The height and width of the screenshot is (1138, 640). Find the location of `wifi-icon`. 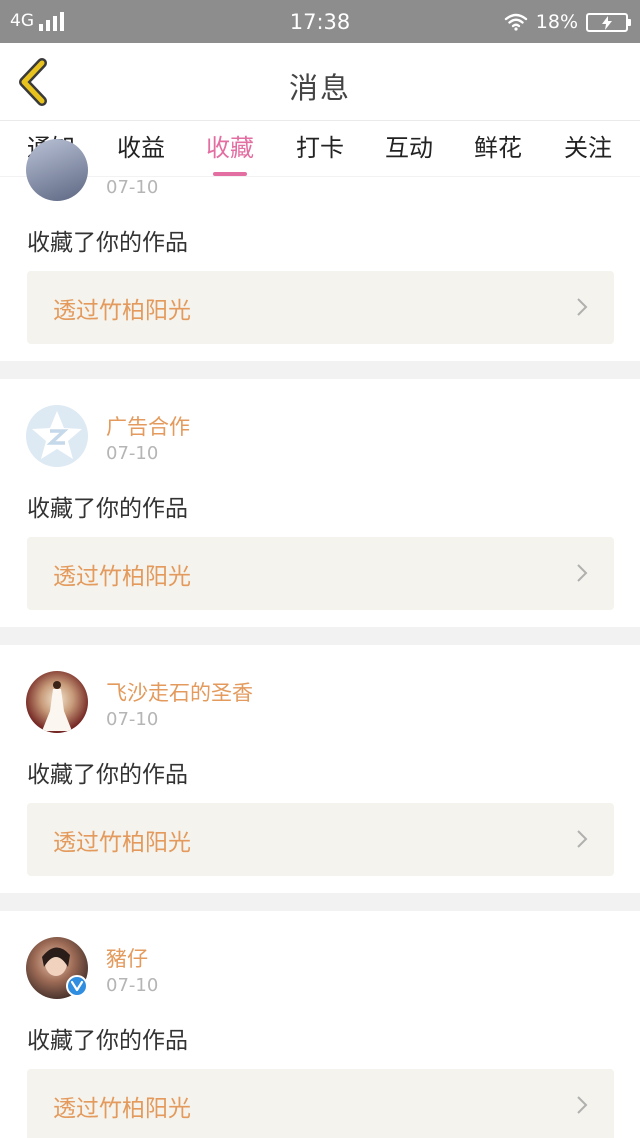

wifi-icon is located at coordinates (515, 22).